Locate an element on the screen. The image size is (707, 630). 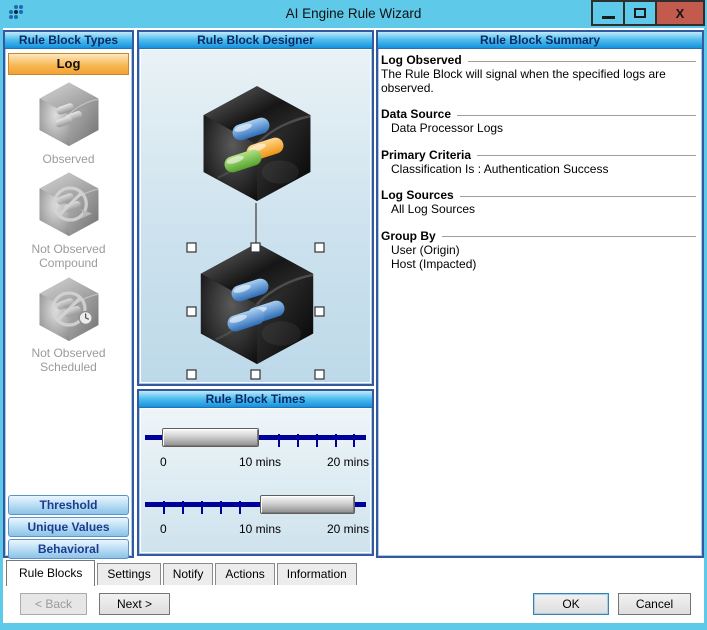
rule-block-times-header: Rule Block Times is located at coordinates (255, 399).